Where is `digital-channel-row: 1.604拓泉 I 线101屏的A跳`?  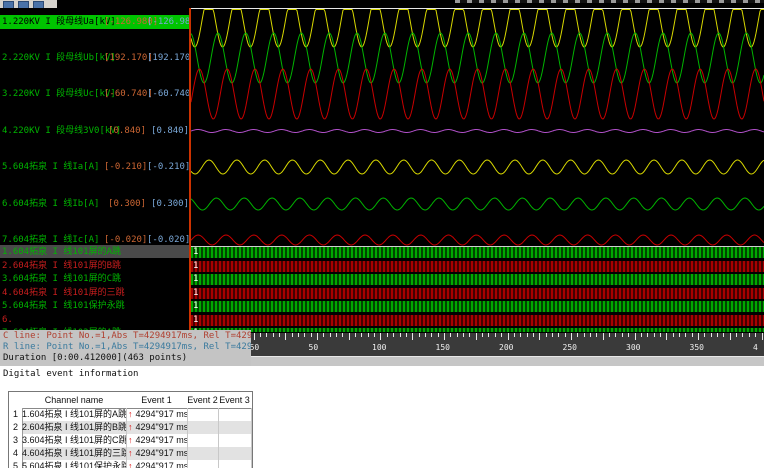
digital-channel-row: 1.604拓泉 I 线101屏的A跳 is located at coordinates (94, 252).